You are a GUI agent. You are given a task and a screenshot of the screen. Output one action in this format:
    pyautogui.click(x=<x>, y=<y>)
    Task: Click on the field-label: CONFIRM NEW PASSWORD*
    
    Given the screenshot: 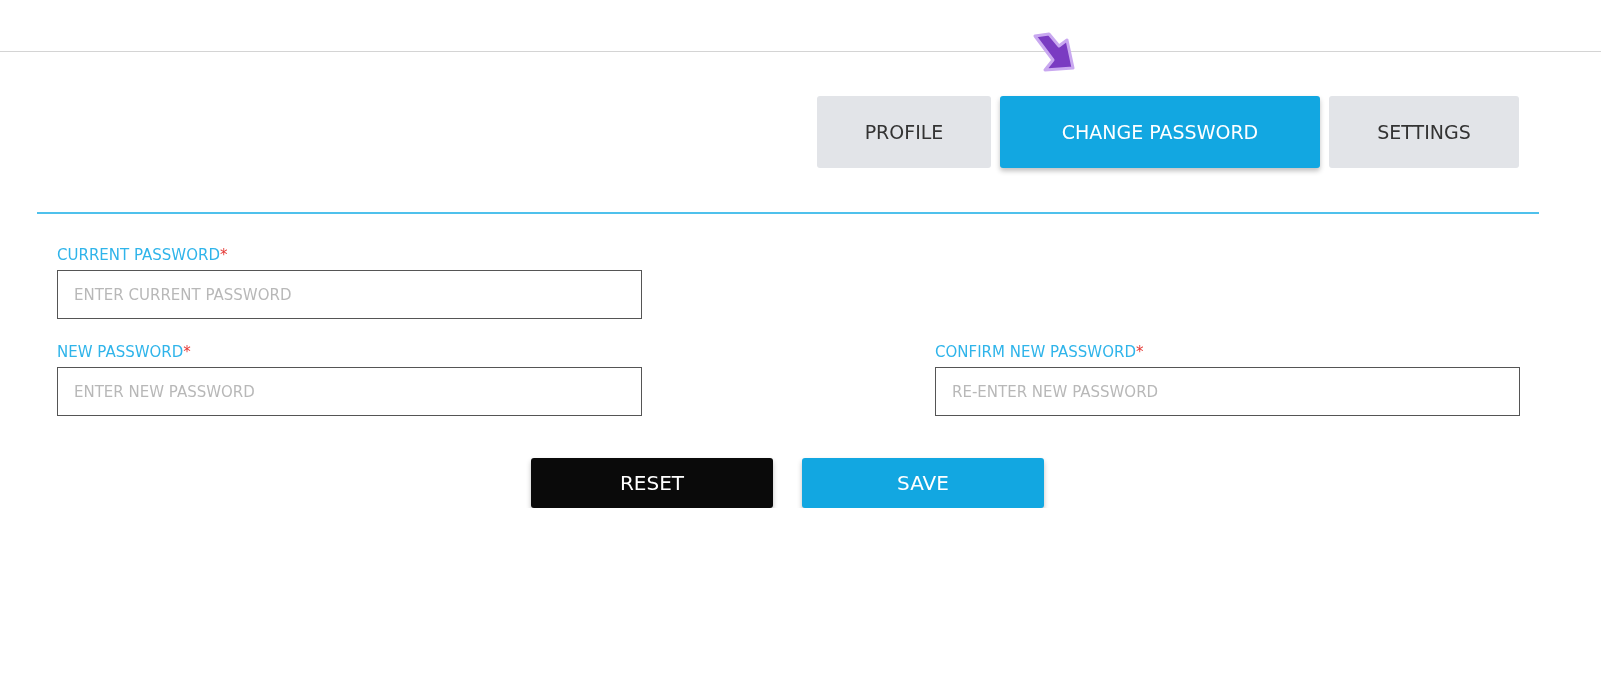 What is the action you would take?
    pyautogui.click(x=1040, y=352)
    